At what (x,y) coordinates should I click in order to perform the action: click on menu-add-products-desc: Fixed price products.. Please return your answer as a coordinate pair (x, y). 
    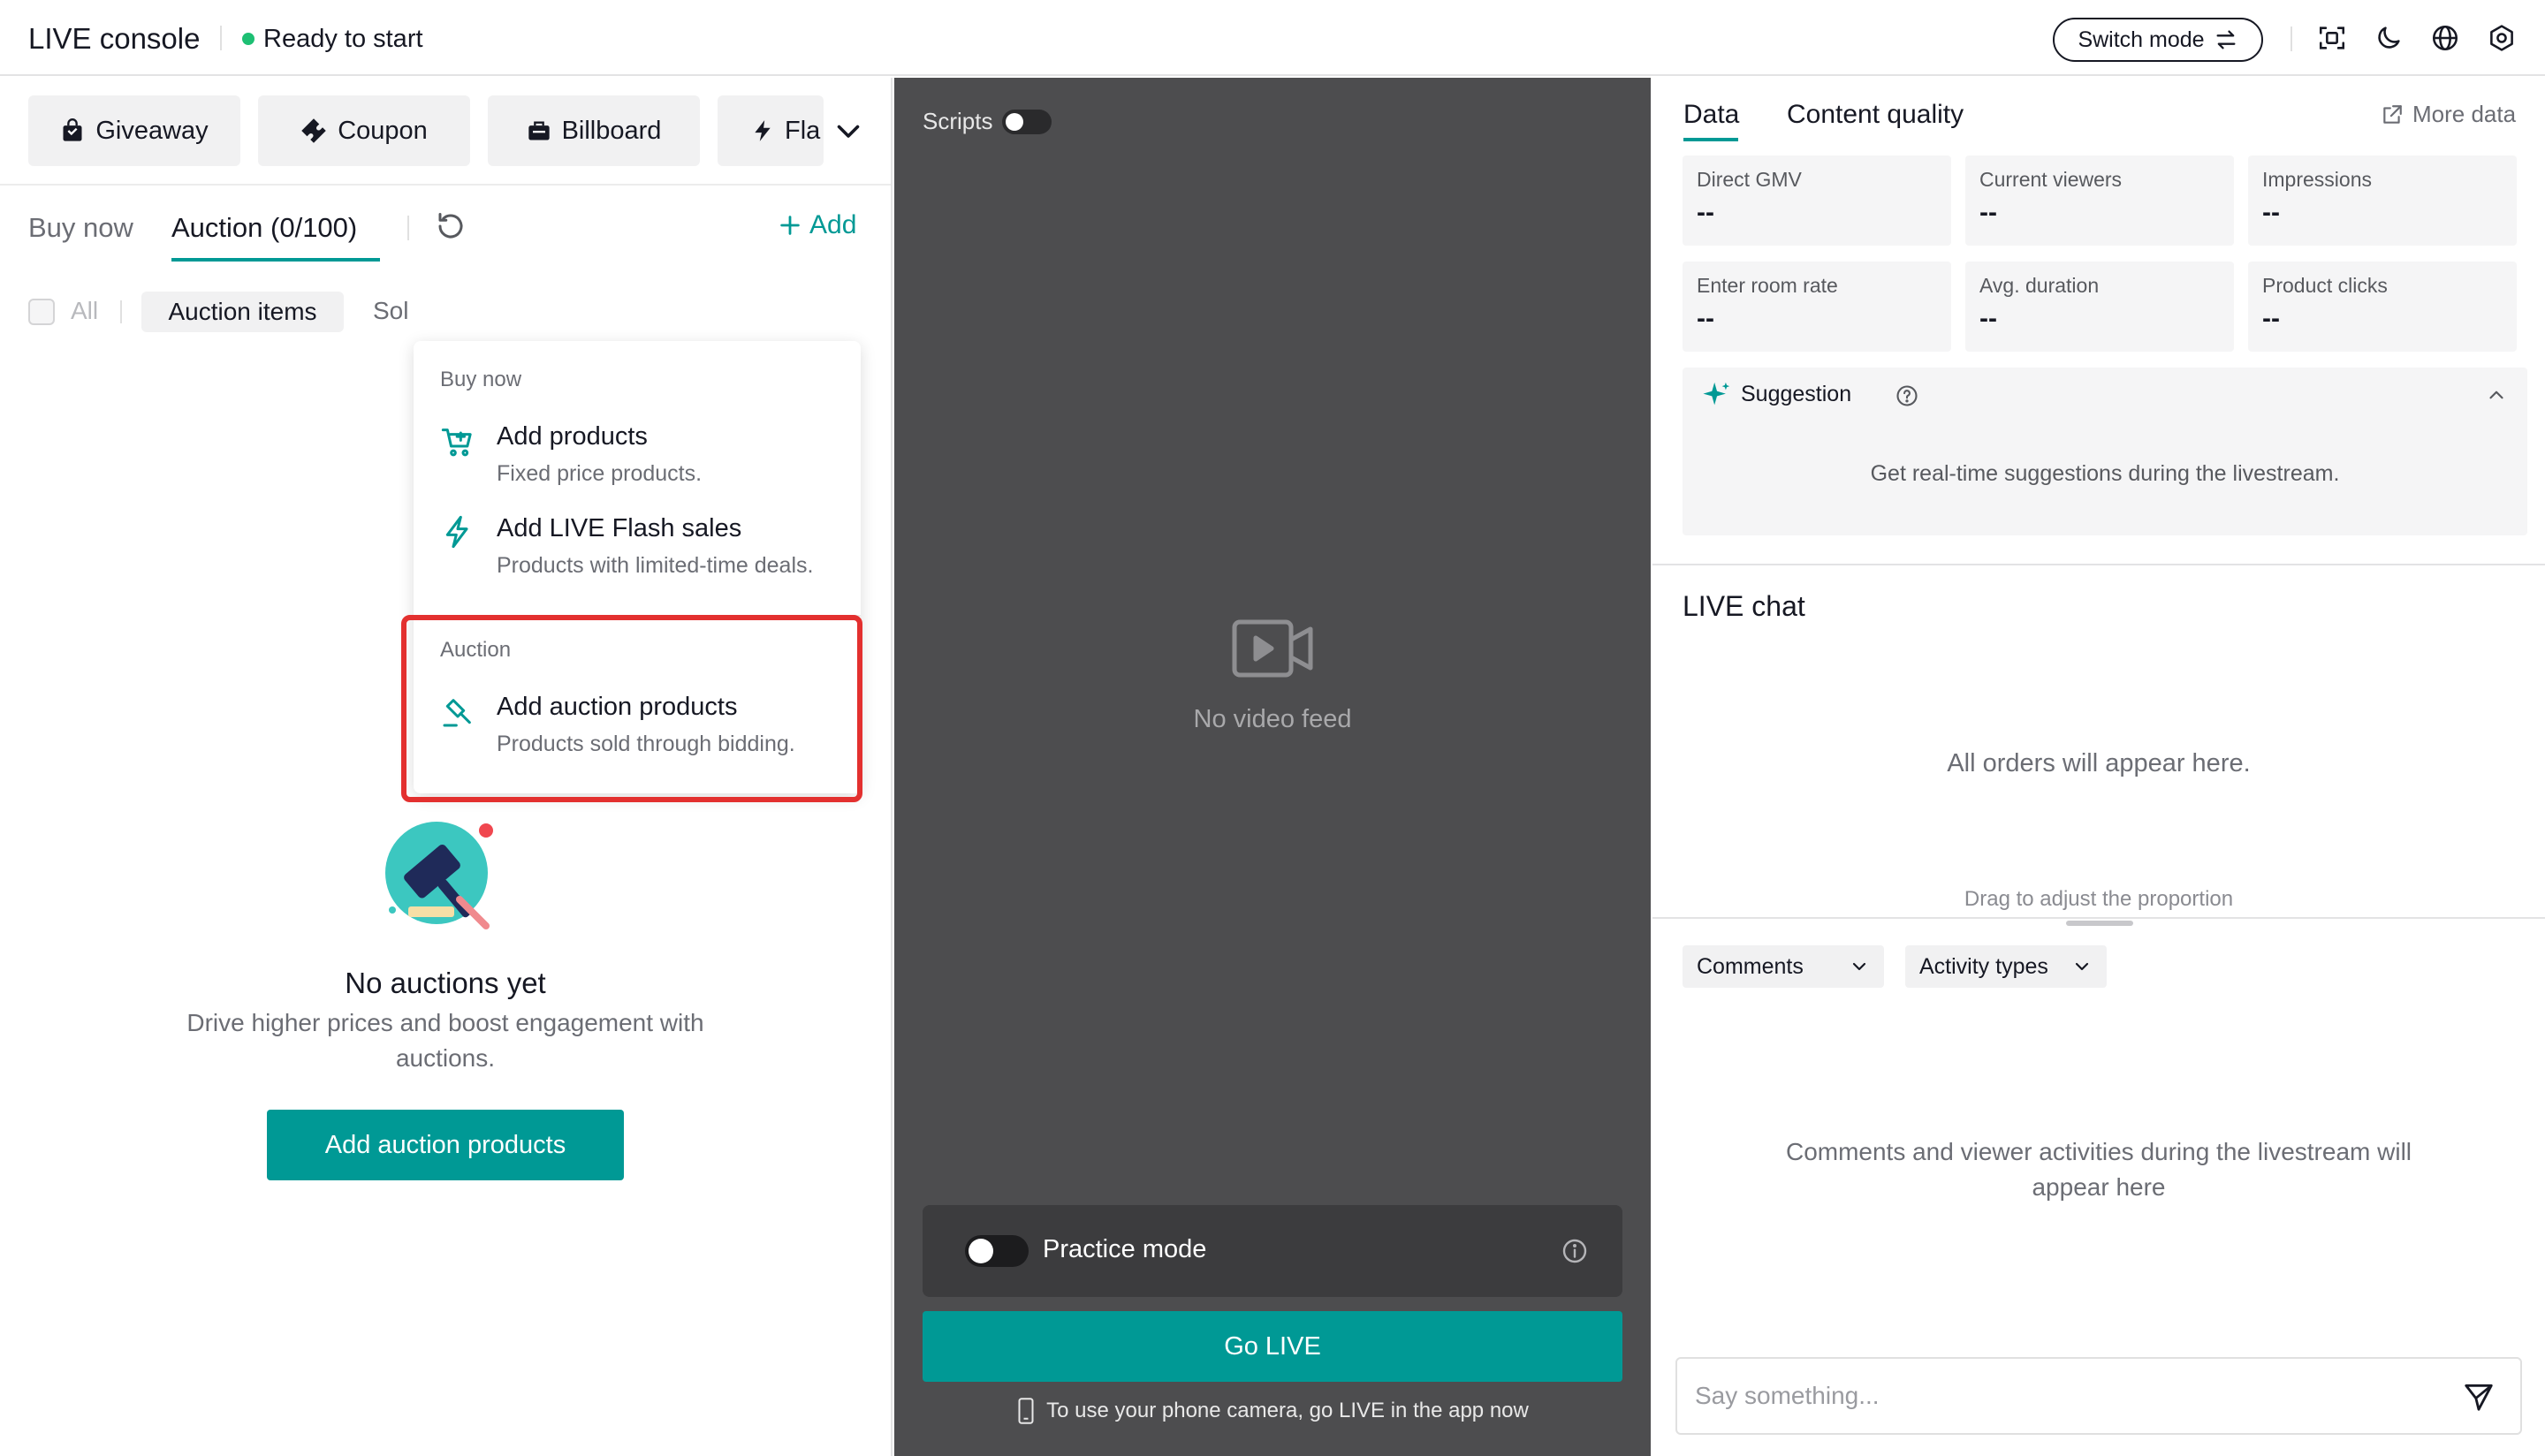
    Looking at the image, I should click on (600, 473).